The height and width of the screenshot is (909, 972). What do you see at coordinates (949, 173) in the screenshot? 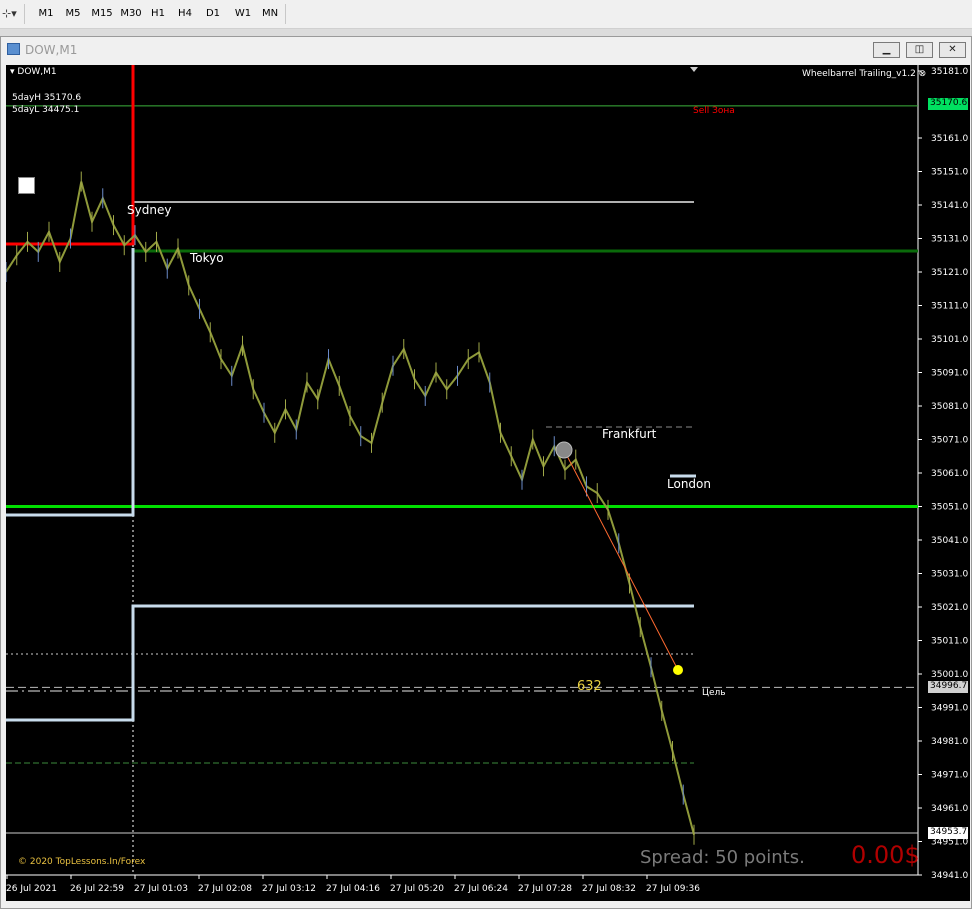
I see `y-tick-label: 35151.0` at bounding box center [949, 173].